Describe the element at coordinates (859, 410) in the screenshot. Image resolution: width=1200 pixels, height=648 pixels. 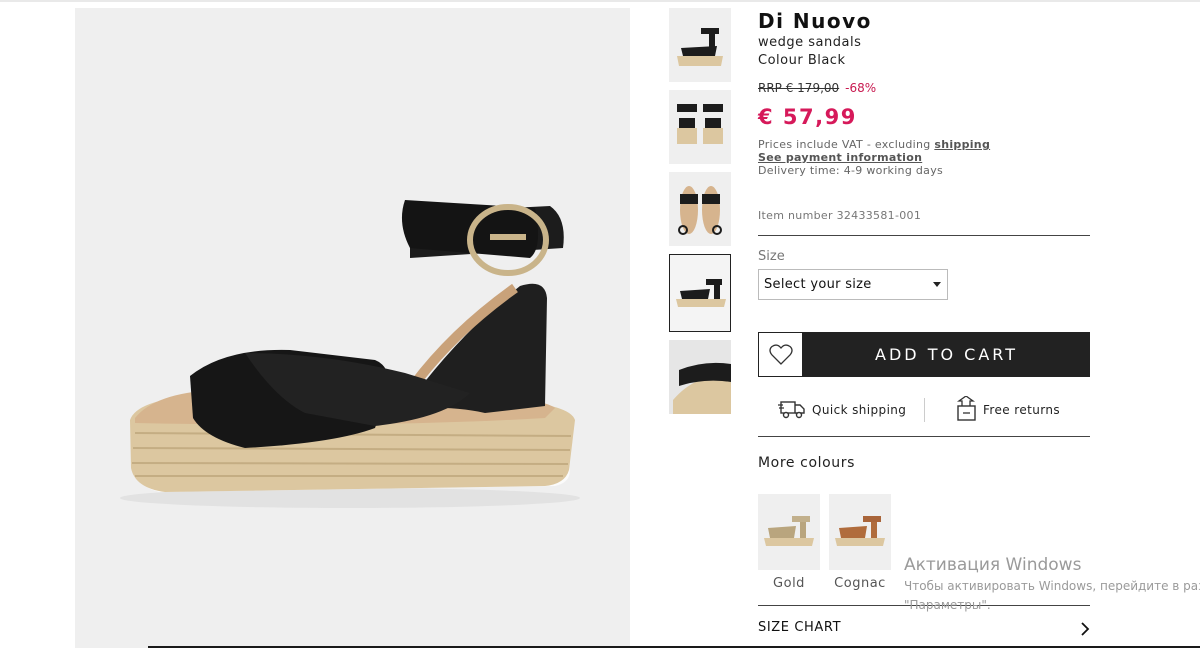
I see `quick-shipping-label: Quick shipping` at that location.